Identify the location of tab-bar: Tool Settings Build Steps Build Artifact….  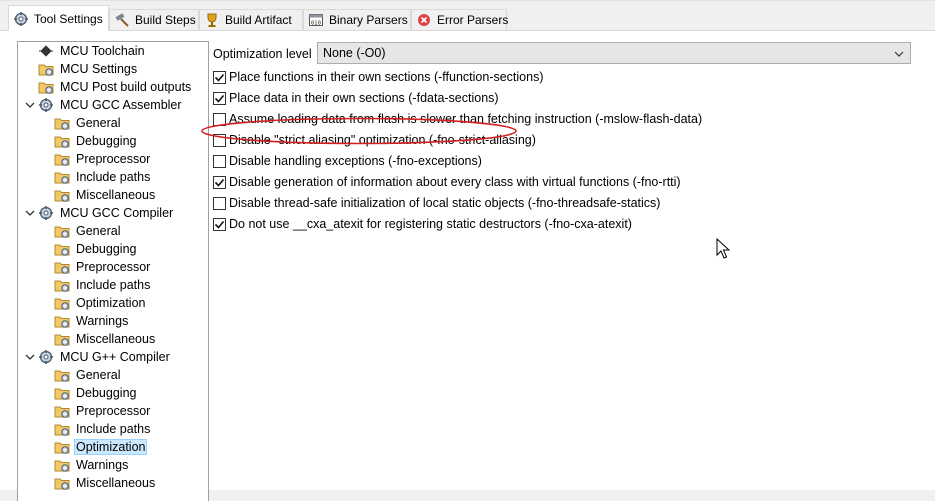
(467, 15).